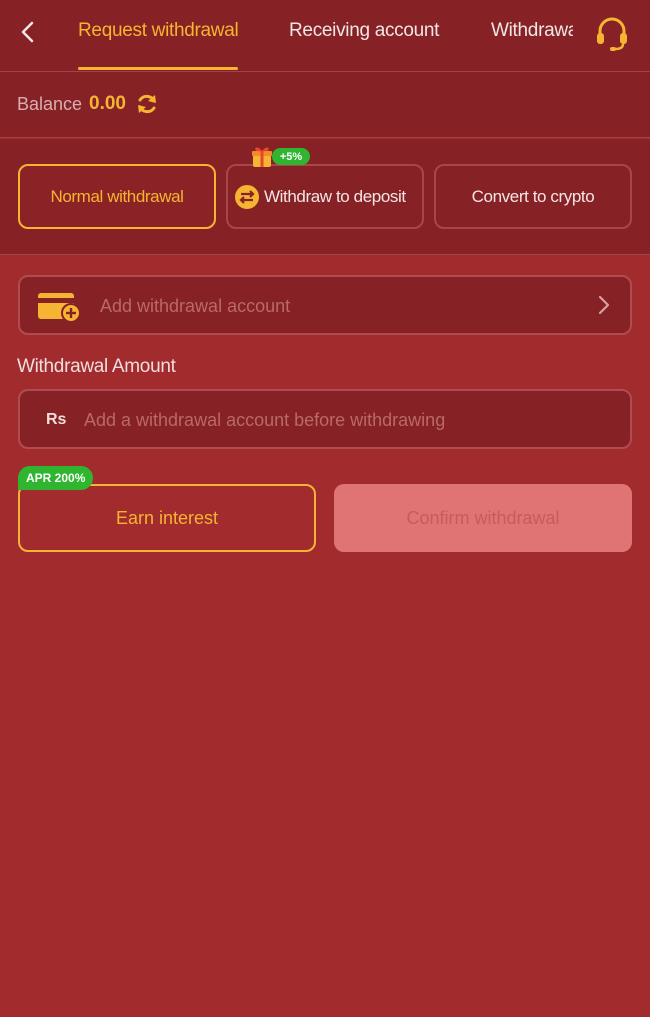 Image resolution: width=650 pixels, height=1017 pixels. I want to click on currency-symbol: Rs, so click(56, 419).